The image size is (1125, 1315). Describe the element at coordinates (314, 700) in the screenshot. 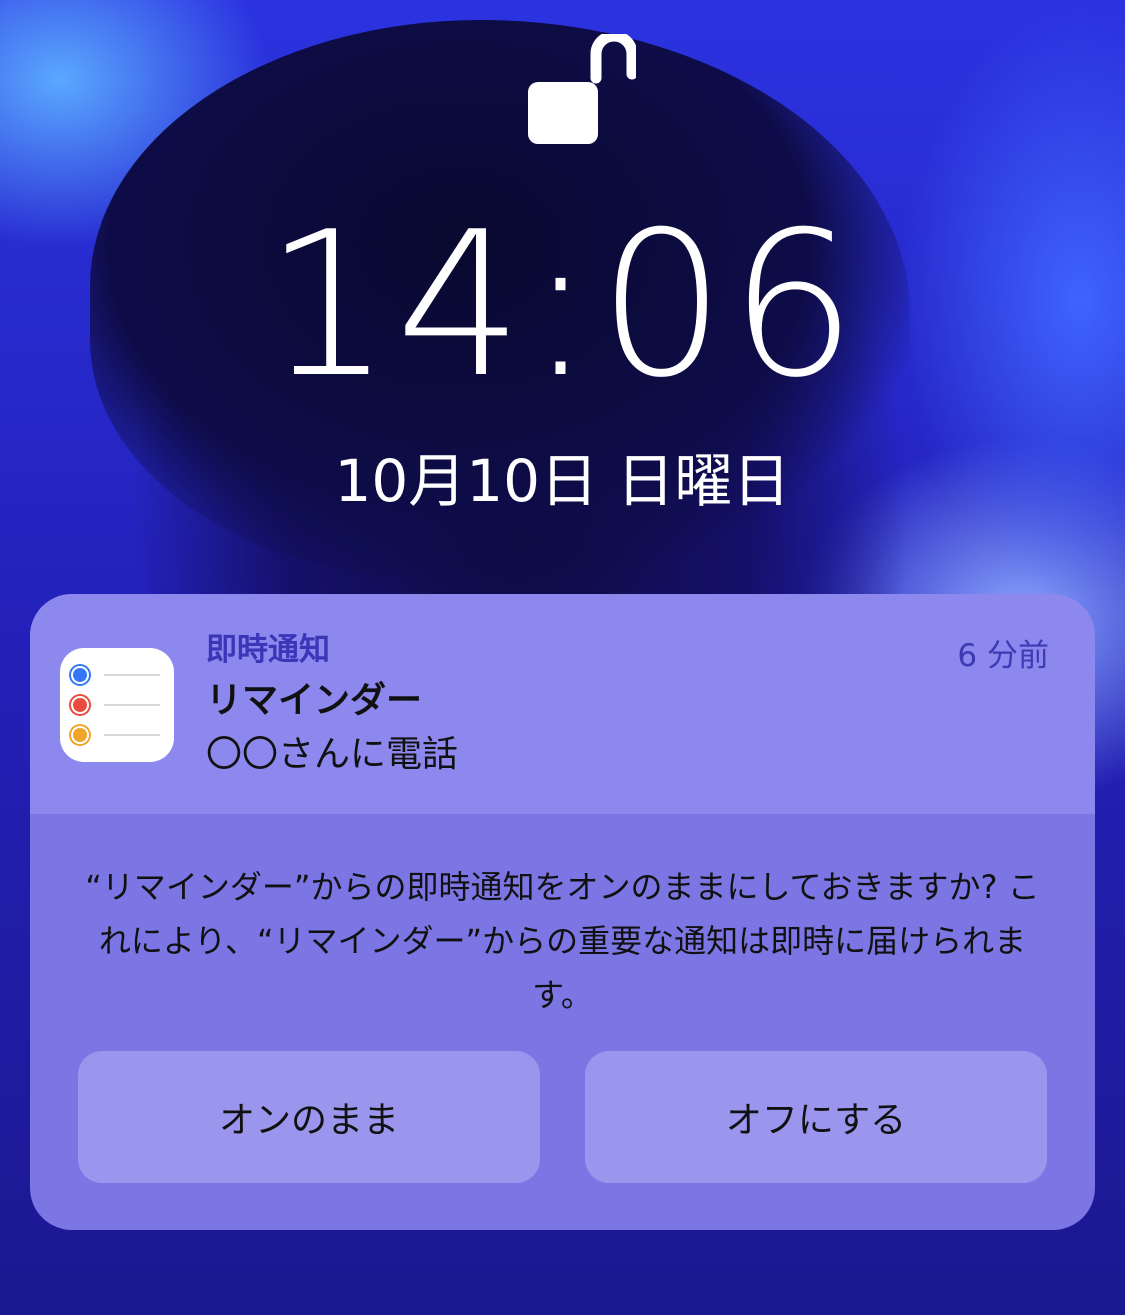

I see `notification-title: リマインダー` at that location.